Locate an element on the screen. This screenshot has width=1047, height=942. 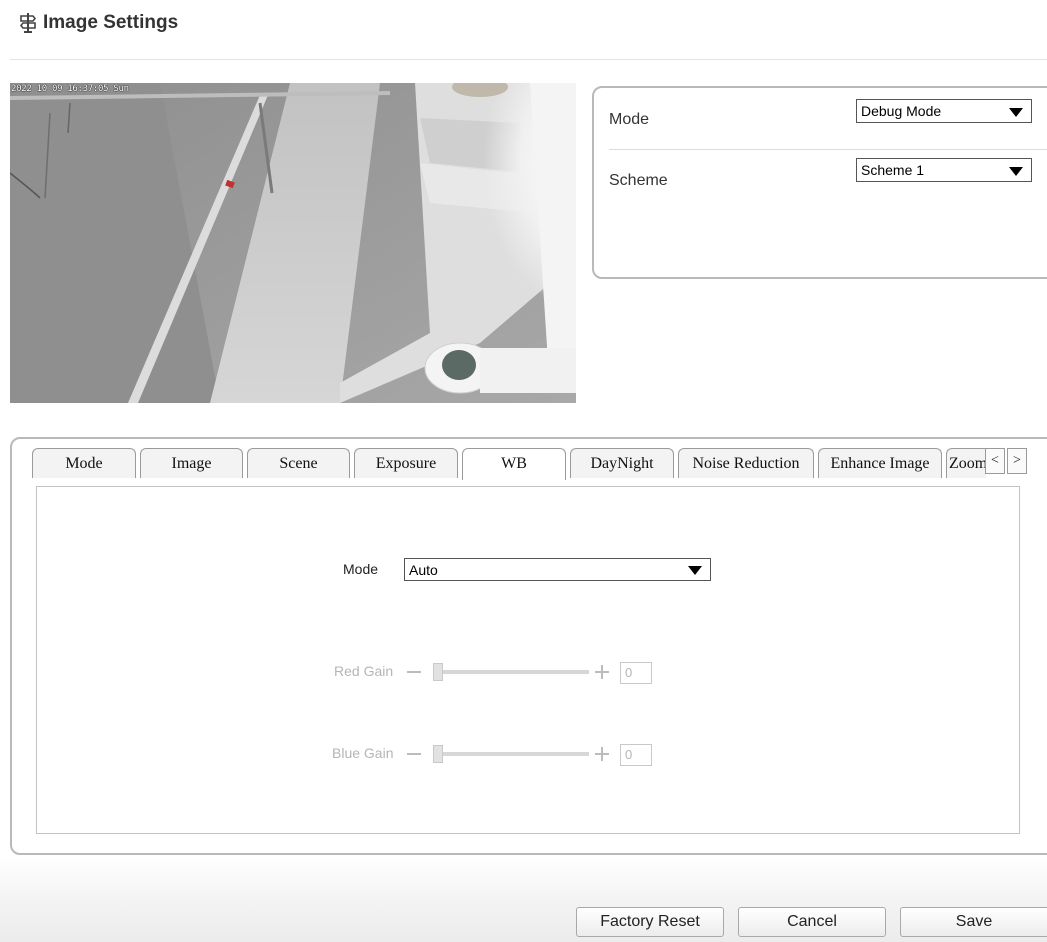
red-gain-slider-track is located at coordinates (511, 672).